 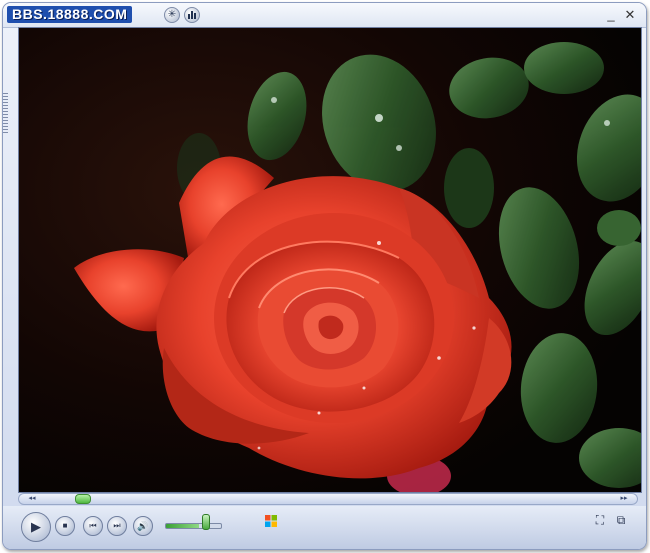 I want to click on seek-thumb, so click(x=82, y=499).